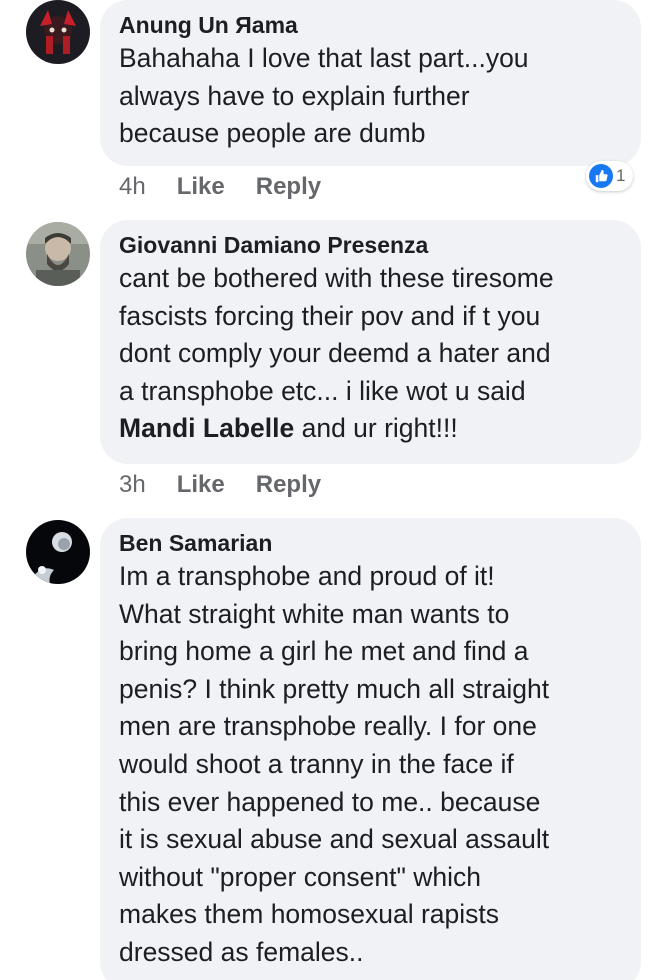 The image size is (672, 980). I want to click on comment-timestamp: 4h, so click(132, 186).